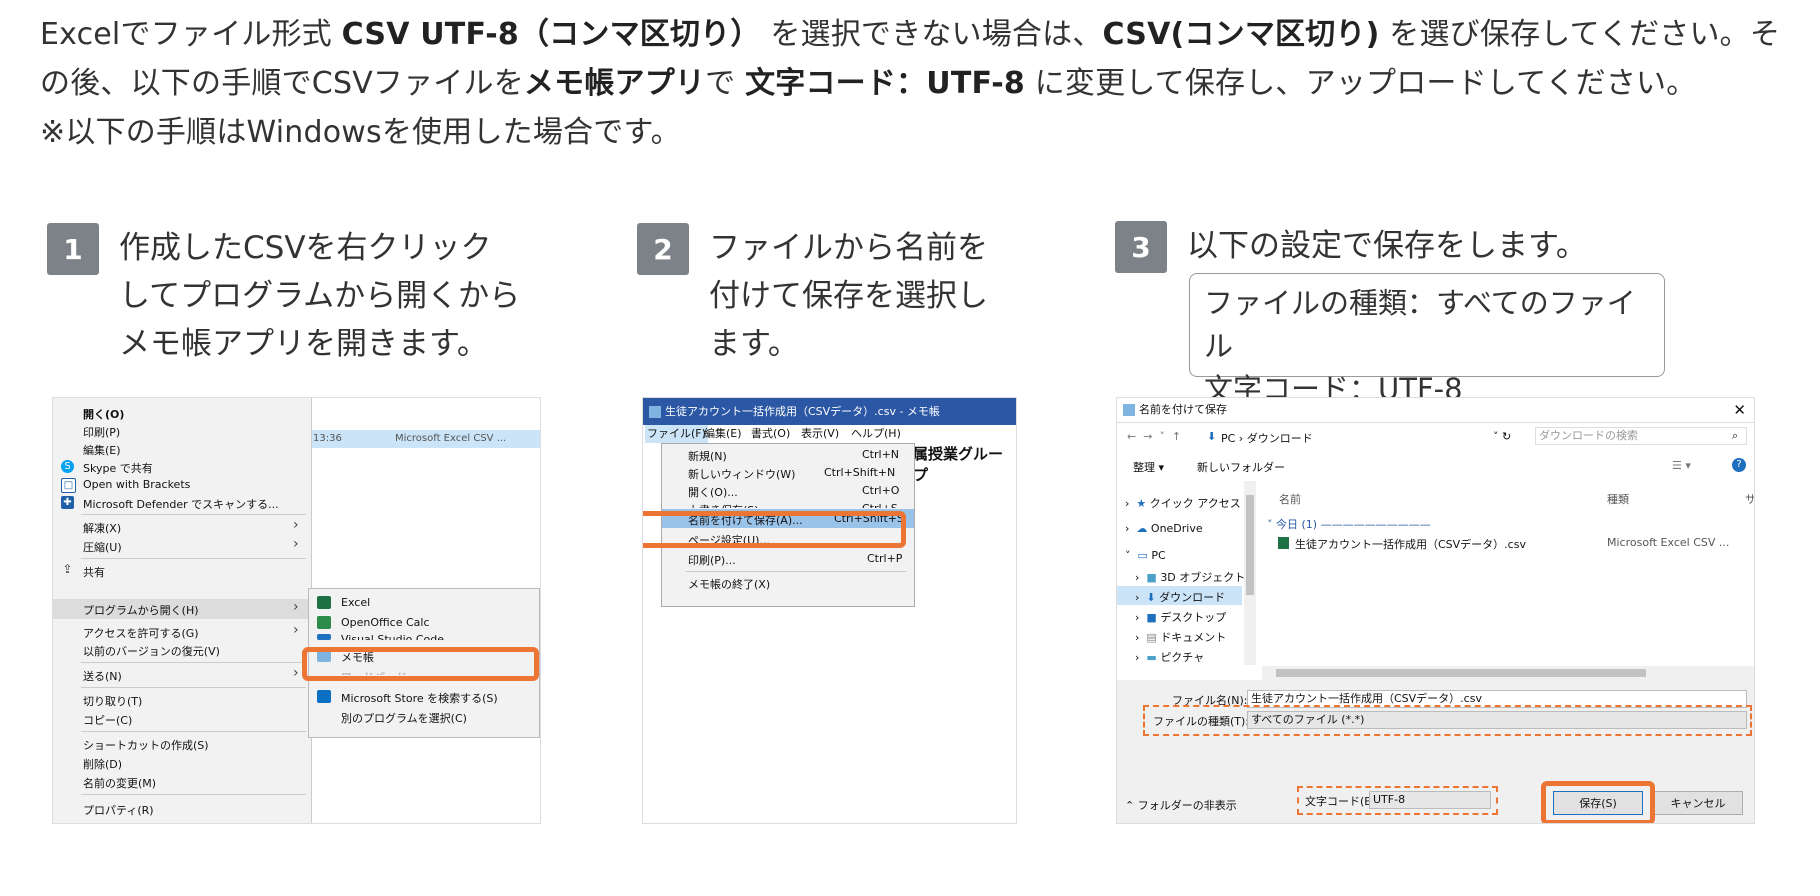 The width and height of the screenshot is (1820, 896). What do you see at coordinates (146, 745) in the screenshot?
I see `menu-item: ショートカットの作成(S)` at bounding box center [146, 745].